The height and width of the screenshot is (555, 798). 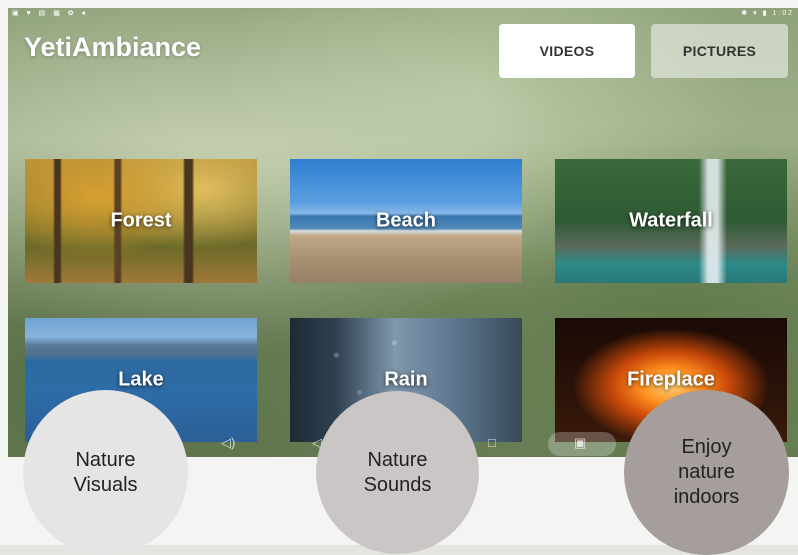 What do you see at coordinates (397, 472) in the screenshot?
I see `feature-nature-sounds: Nature Sounds` at bounding box center [397, 472].